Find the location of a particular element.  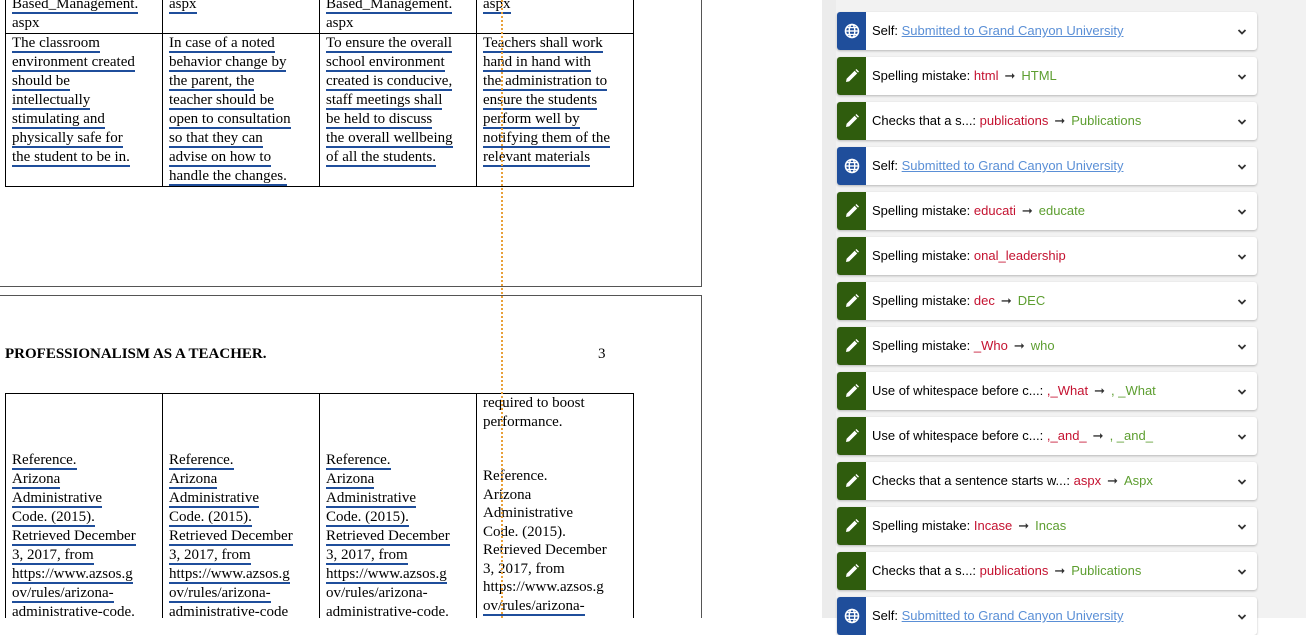

replacement-text: Aspx is located at coordinates (1138, 480).